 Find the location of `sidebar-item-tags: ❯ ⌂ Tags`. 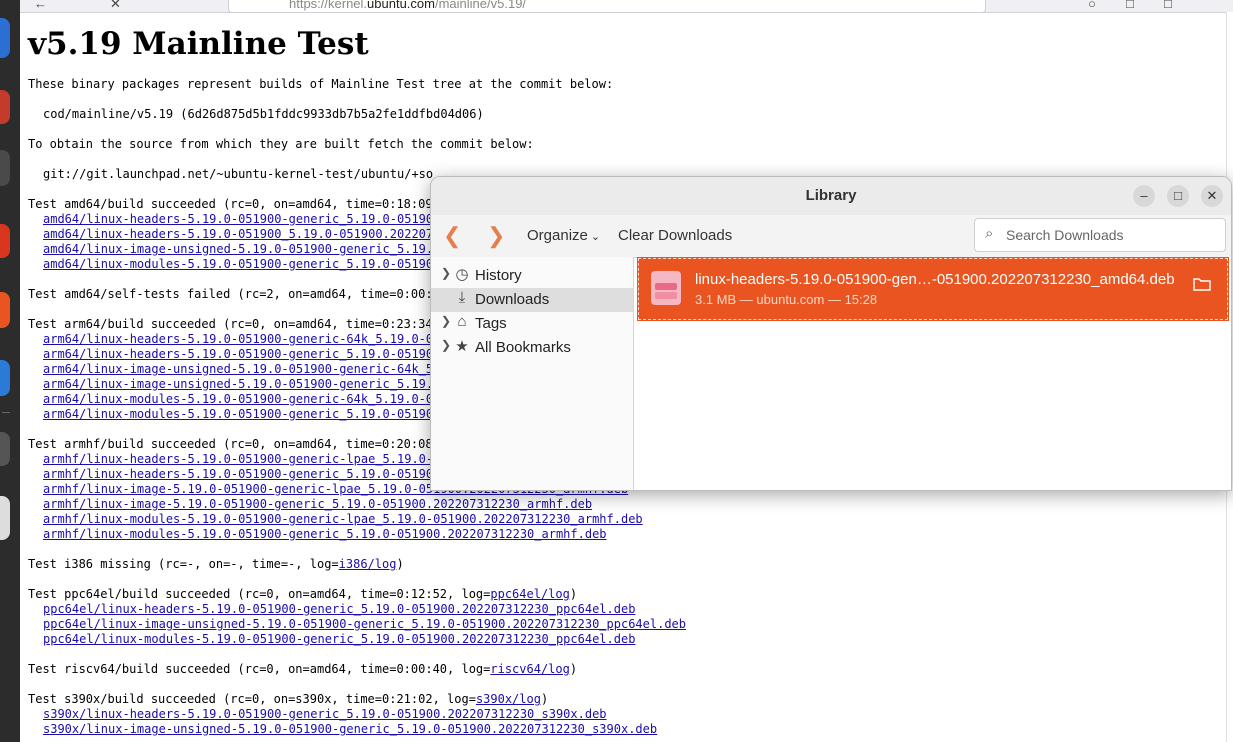

sidebar-item-tags: ❯ ⌂ Tags is located at coordinates (532, 324).